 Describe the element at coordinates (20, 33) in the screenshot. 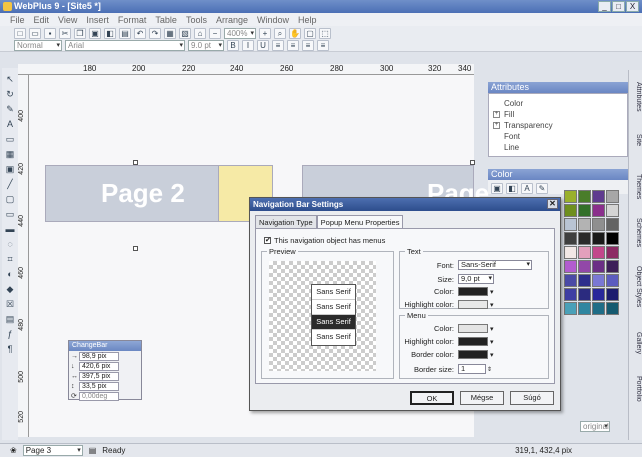

I see `new-icon: □` at that location.